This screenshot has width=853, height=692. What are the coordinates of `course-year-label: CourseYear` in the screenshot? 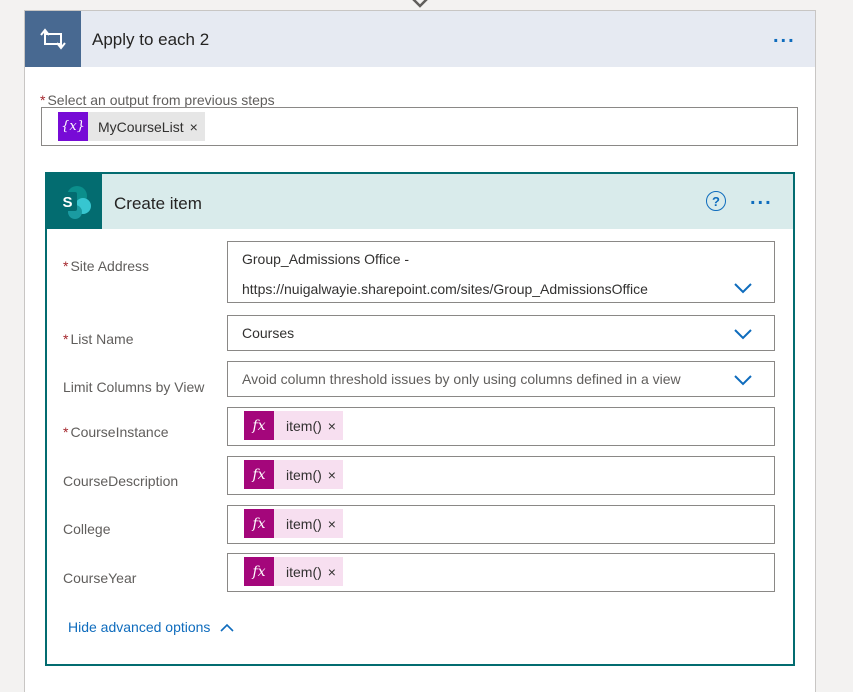 It's located at (100, 578).